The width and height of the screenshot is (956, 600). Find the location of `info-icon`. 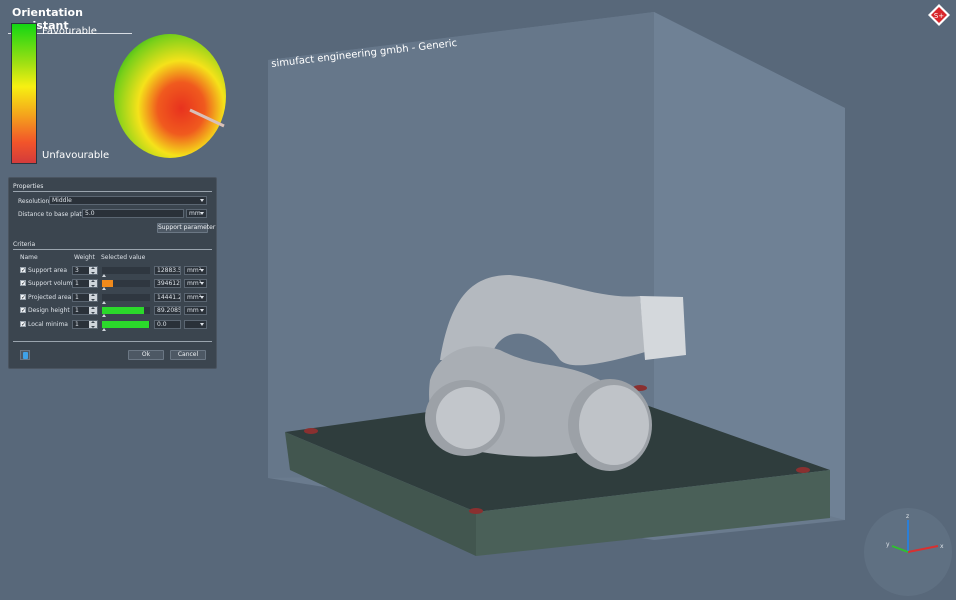

info-icon is located at coordinates (25, 355).